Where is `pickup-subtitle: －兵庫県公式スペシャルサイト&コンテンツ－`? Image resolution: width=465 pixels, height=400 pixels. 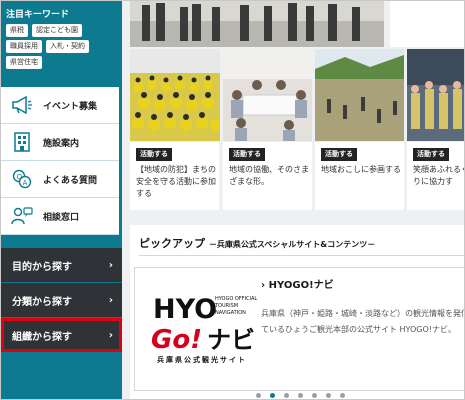 pickup-subtitle: －兵庫県公式スペシャルサイト&コンテンツ－ is located at coordinates (292, 244).